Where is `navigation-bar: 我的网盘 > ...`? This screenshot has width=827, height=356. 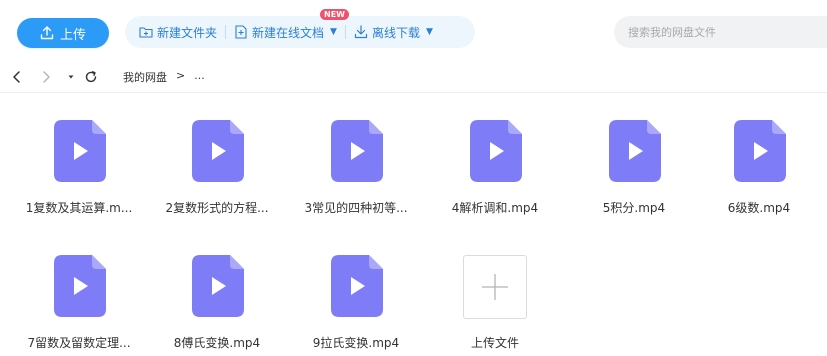
navigation-bar: 我的网盘 > ... is located at coordinates (413, 77).